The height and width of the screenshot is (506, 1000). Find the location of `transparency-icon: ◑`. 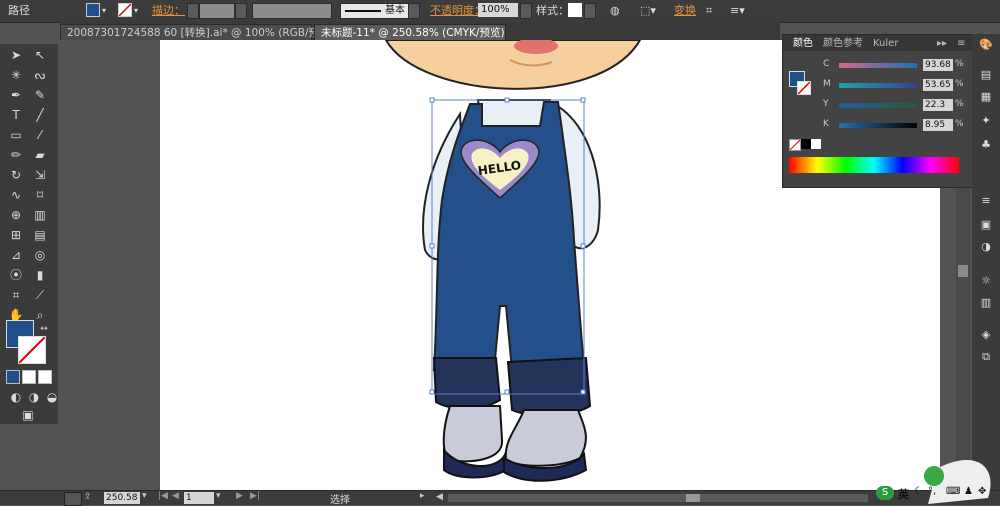

transparency-icon: ◑ is located at coordinates (986, 247).